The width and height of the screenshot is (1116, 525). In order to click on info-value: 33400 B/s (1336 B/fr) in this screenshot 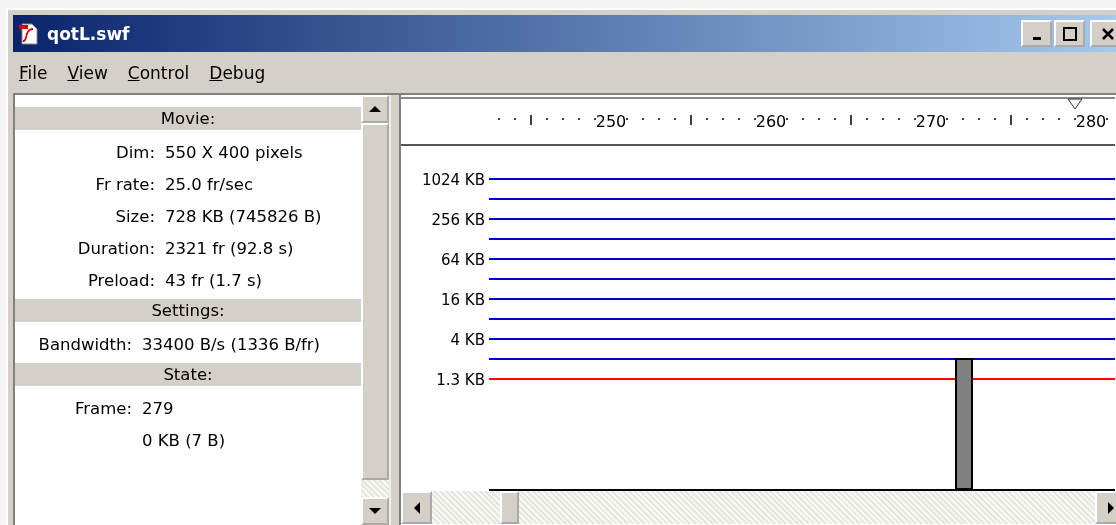, I will do `click(232, 344)`.